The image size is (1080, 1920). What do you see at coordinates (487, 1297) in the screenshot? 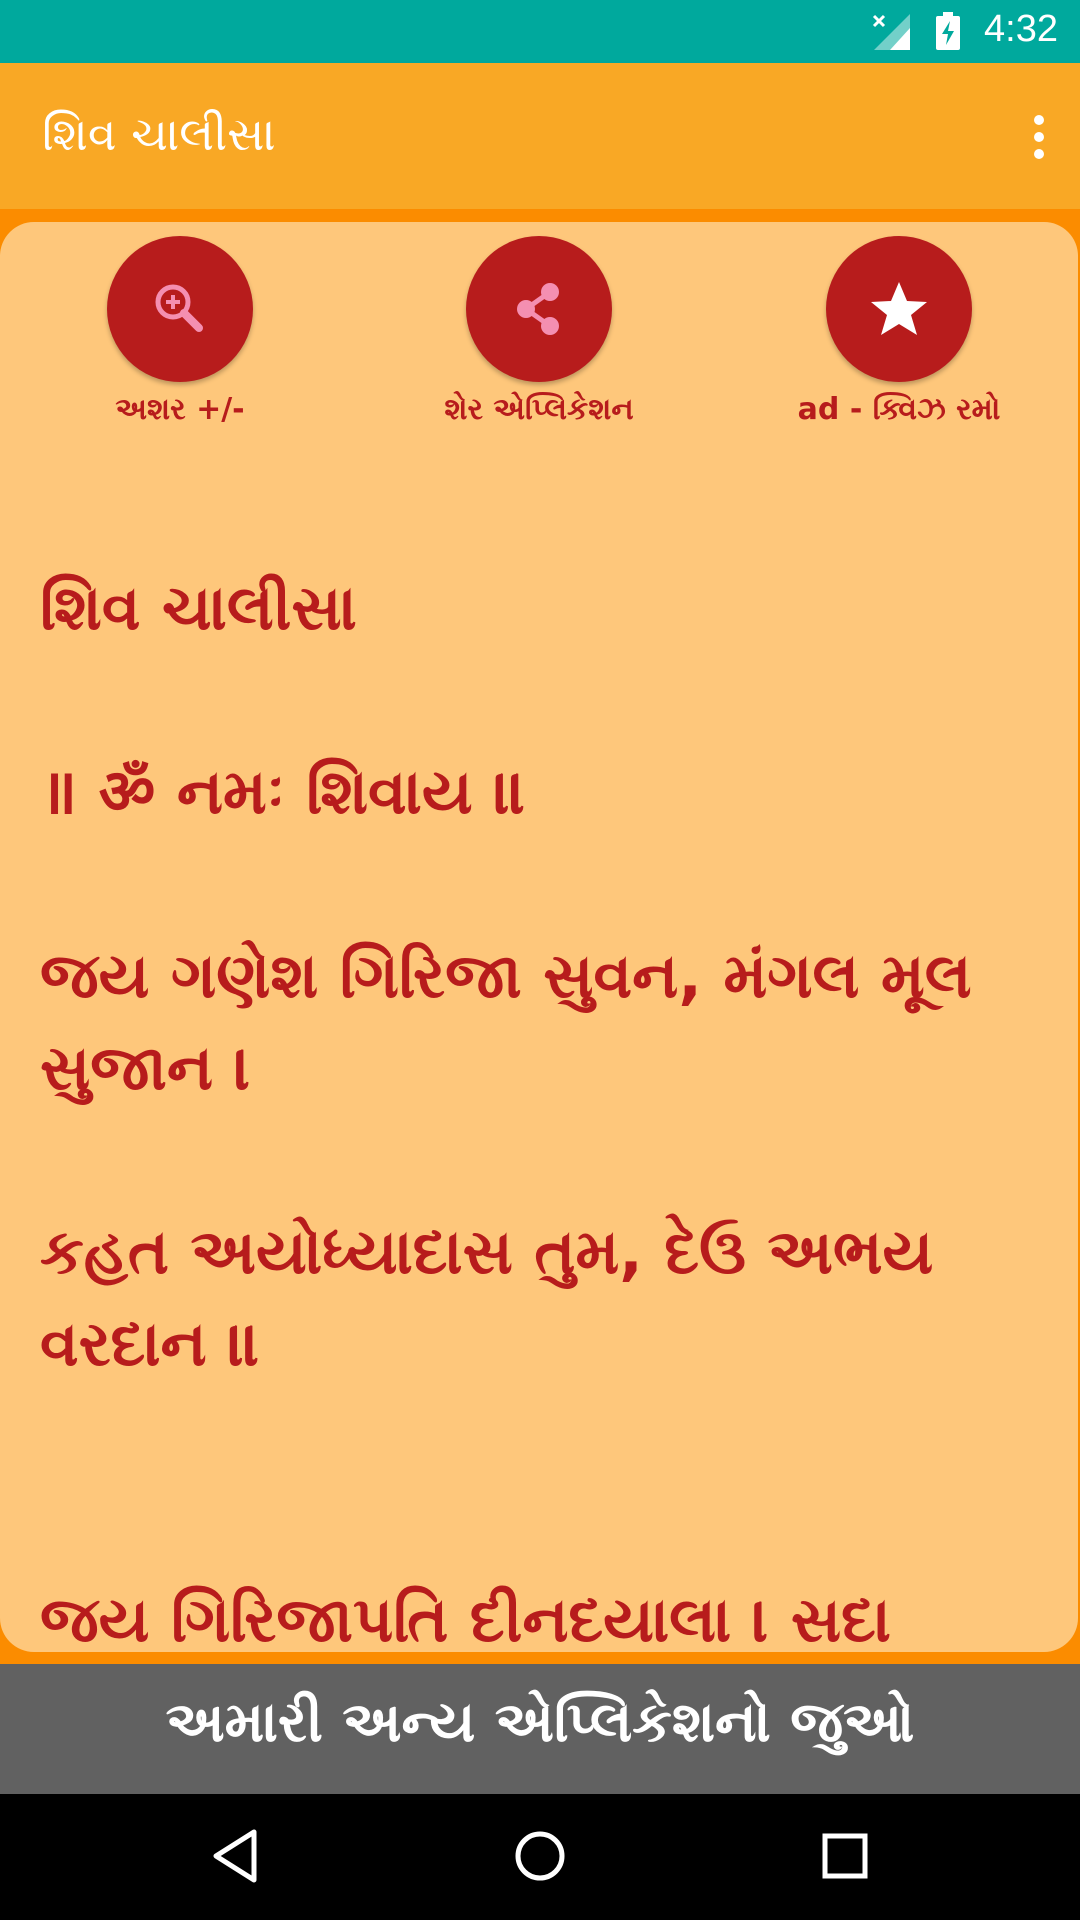
I see `verse-line: કહત અયોધ્યાદાસ તુમ, દેઉ અભય વરદાન ॥` at bounding box center [487, 1297].